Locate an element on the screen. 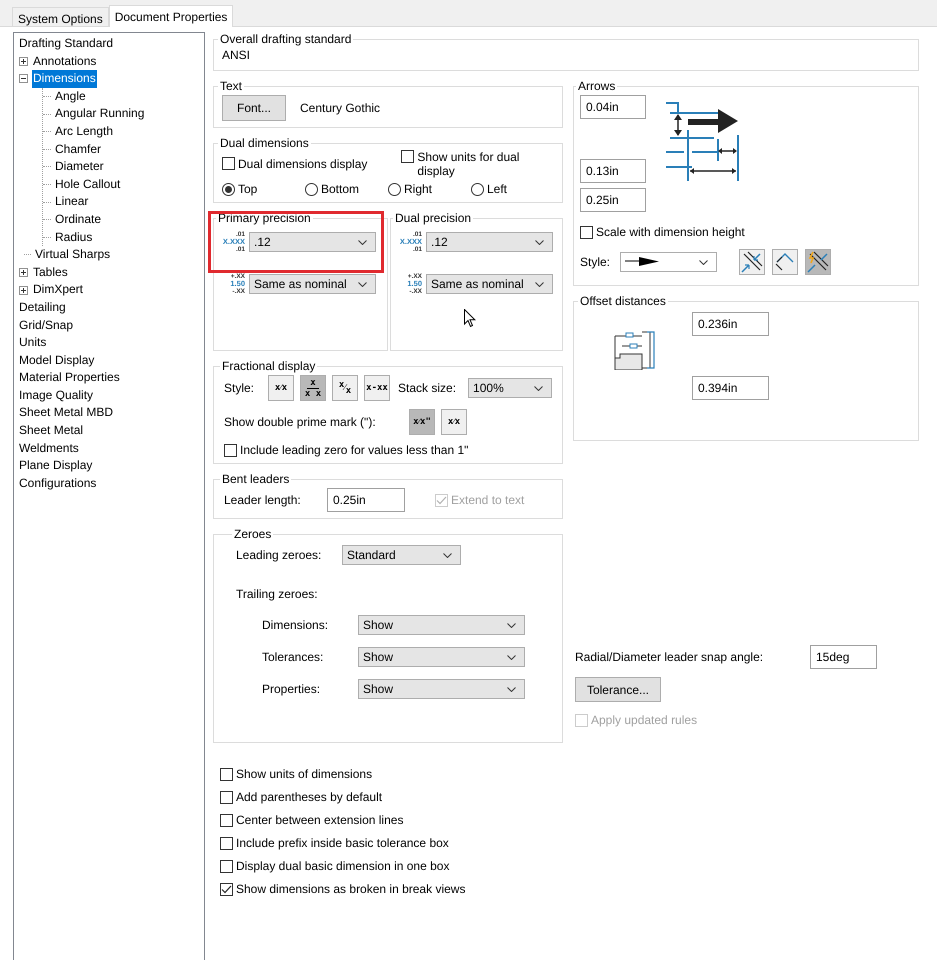 This screenshot has width=937, height=960. tree-item: DimXpert is located at coordinates (58, 290).